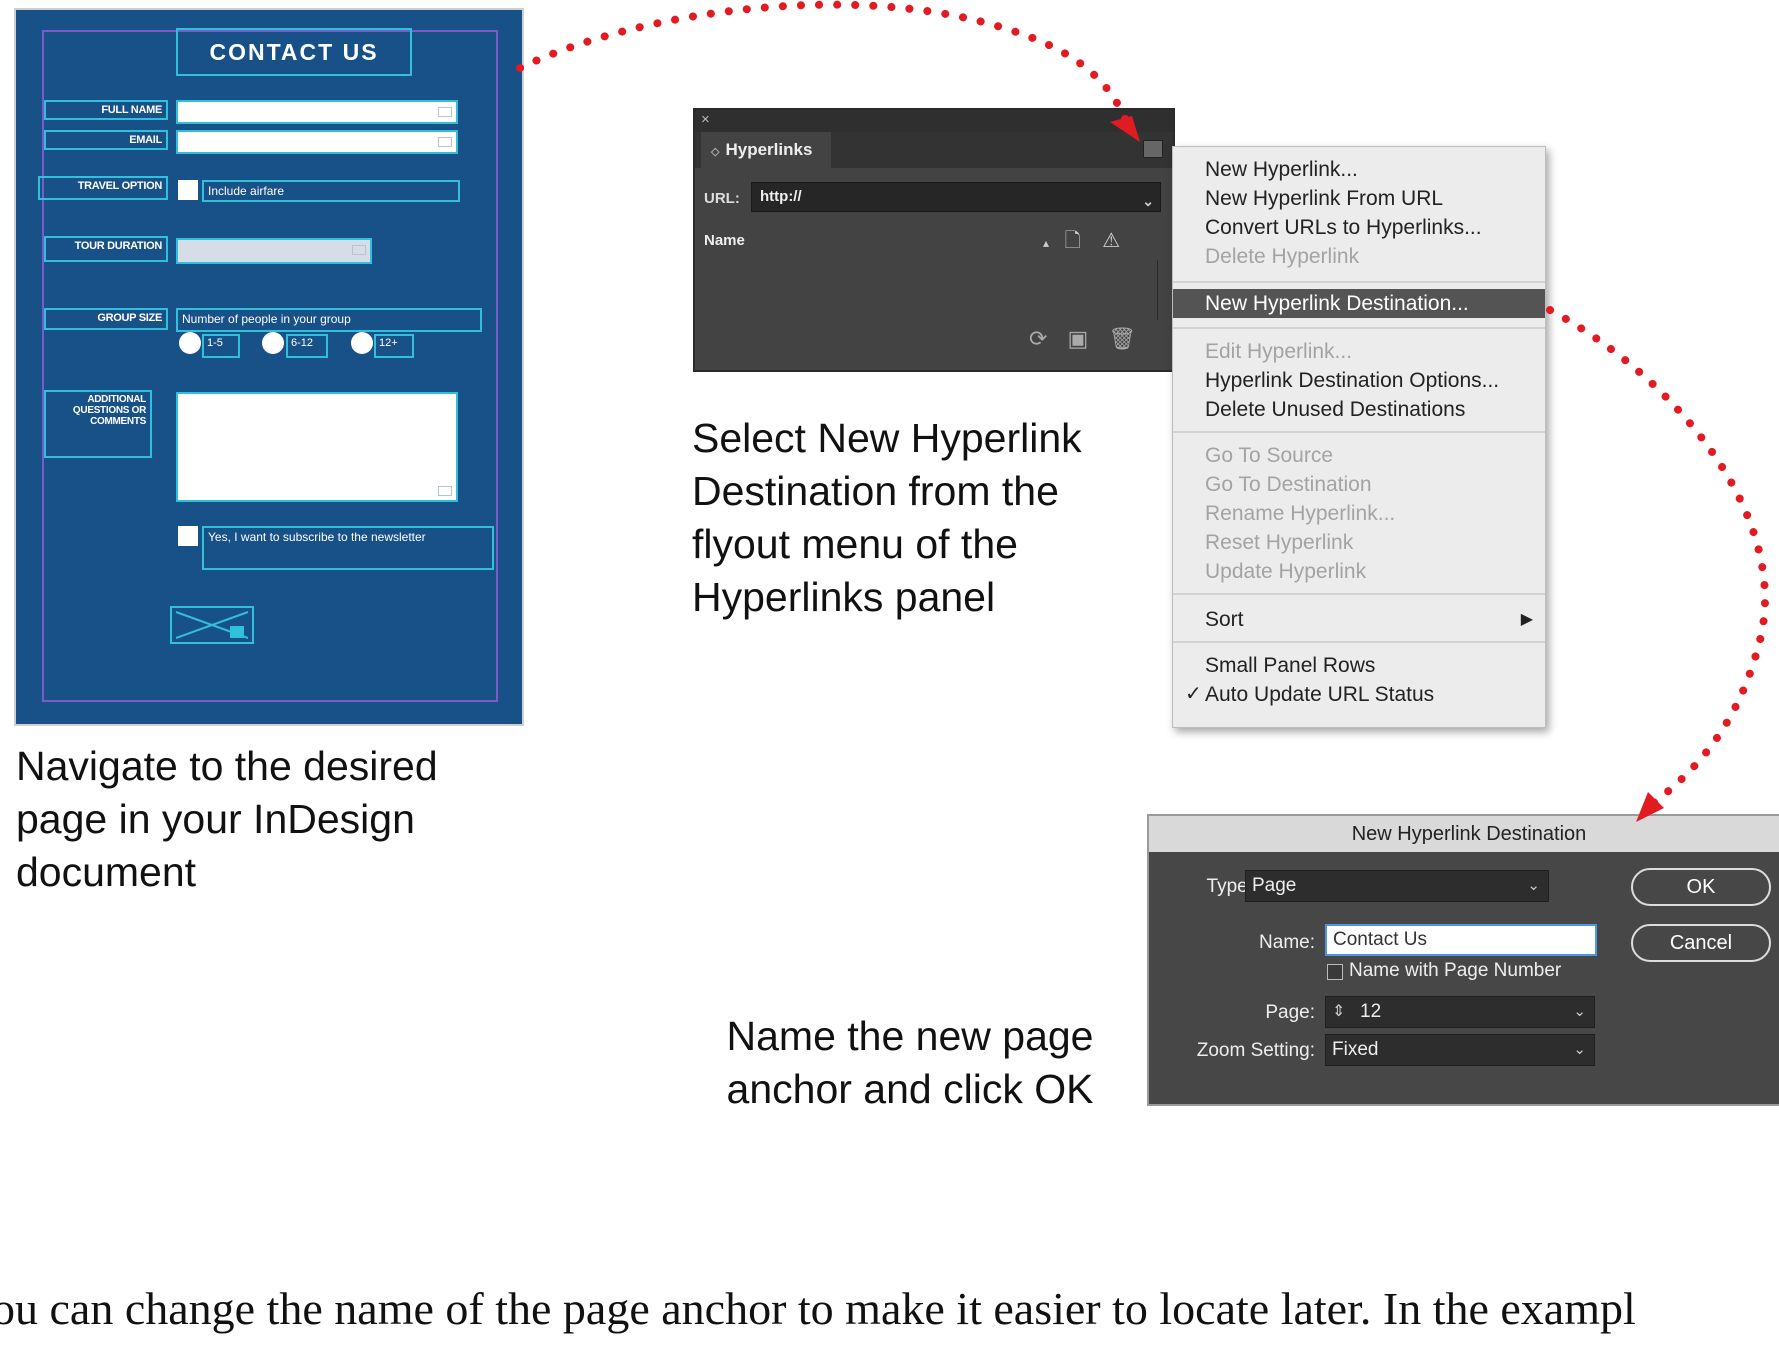 This screenshot has height=1371, width=1779. Describe the element at coordinates (1657, 560) in the screenshot. I see `arrow-menu-to-dialog` at that location.